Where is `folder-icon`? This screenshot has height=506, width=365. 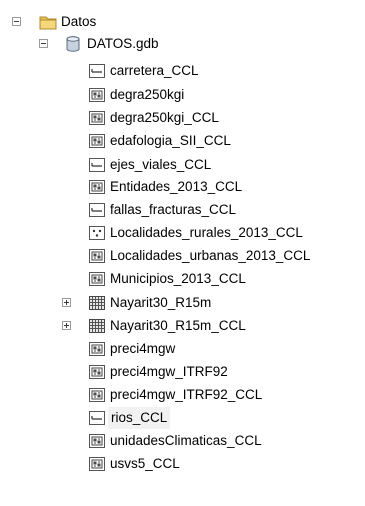
folder-icon is located at coordinates (48, 22).